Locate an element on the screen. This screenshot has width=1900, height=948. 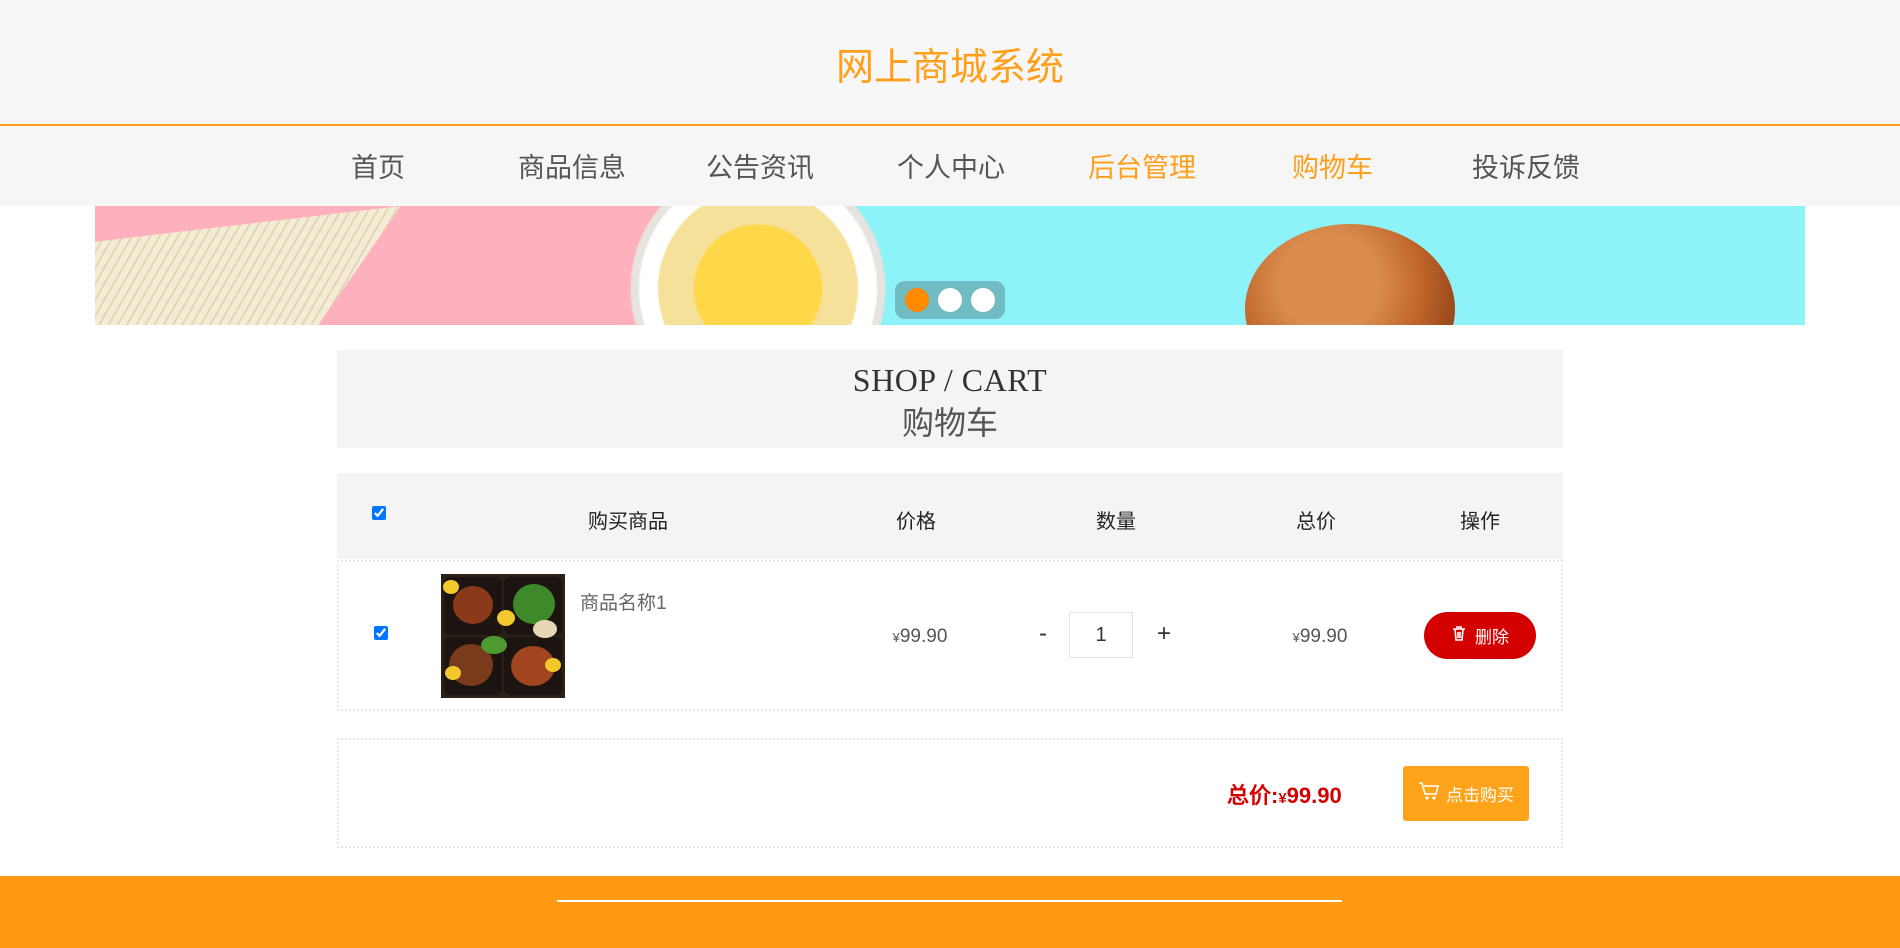
product-name: 商品名称1 is located at coordinates (623, 601).